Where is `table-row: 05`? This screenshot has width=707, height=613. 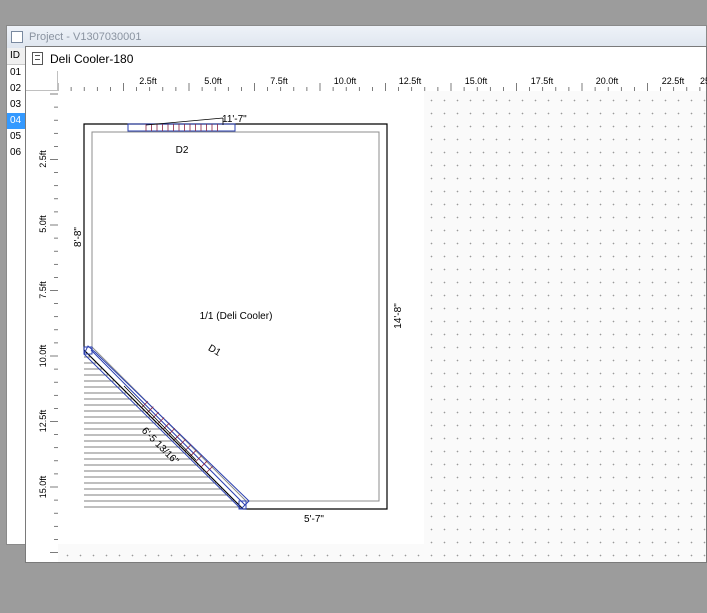
table-row: 05 is located at coordinates (17, 137).